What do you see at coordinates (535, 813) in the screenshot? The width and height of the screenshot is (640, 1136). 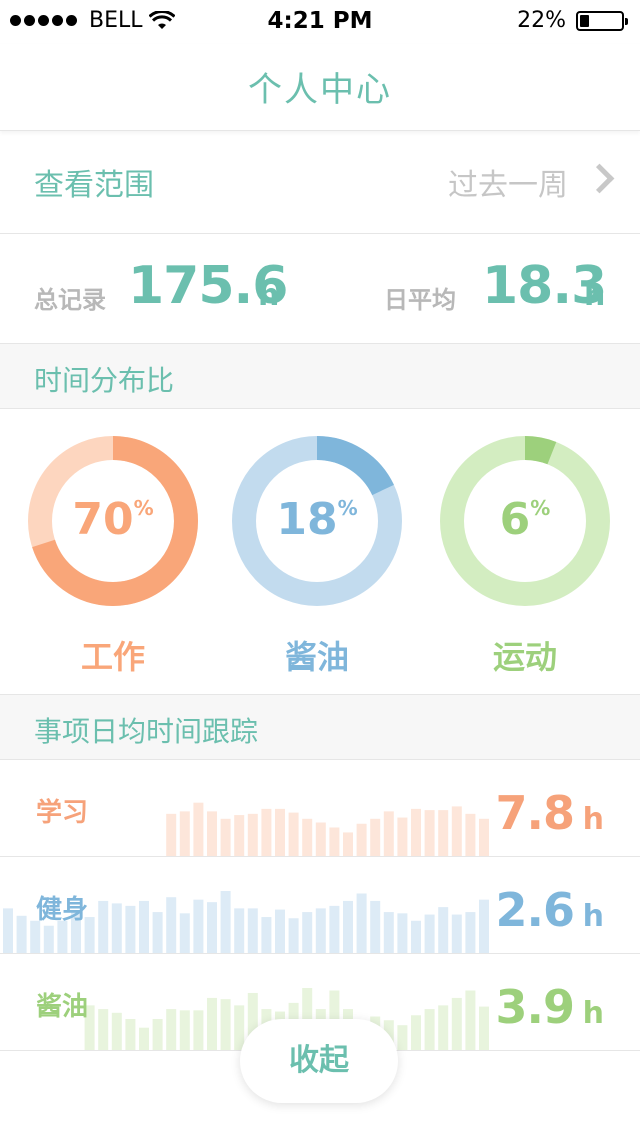 I see `tracking-item-value: 7.8` at bounding box center [535, 813].